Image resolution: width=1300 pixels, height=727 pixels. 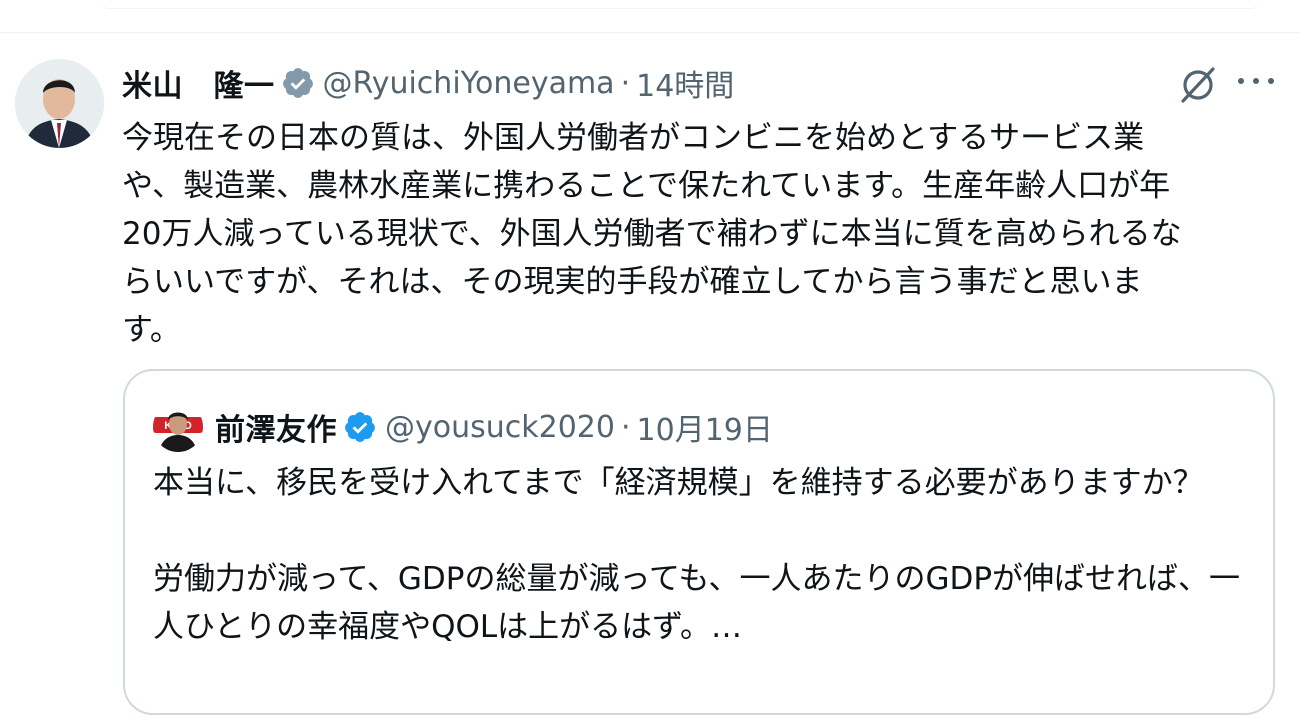 I want to click on quoted-avatar-image: KIBO, so click(x=178, y=427).